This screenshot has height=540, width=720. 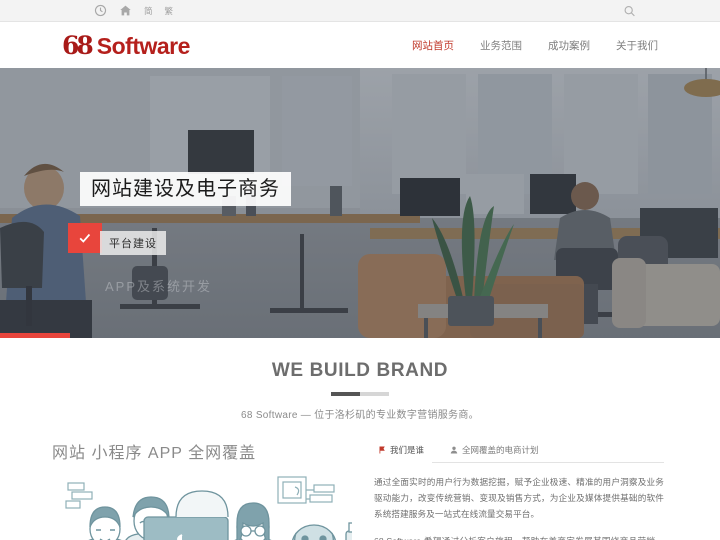 I want to click on tab-who-we-are: 我们是谁, so click(x=403, y=451).